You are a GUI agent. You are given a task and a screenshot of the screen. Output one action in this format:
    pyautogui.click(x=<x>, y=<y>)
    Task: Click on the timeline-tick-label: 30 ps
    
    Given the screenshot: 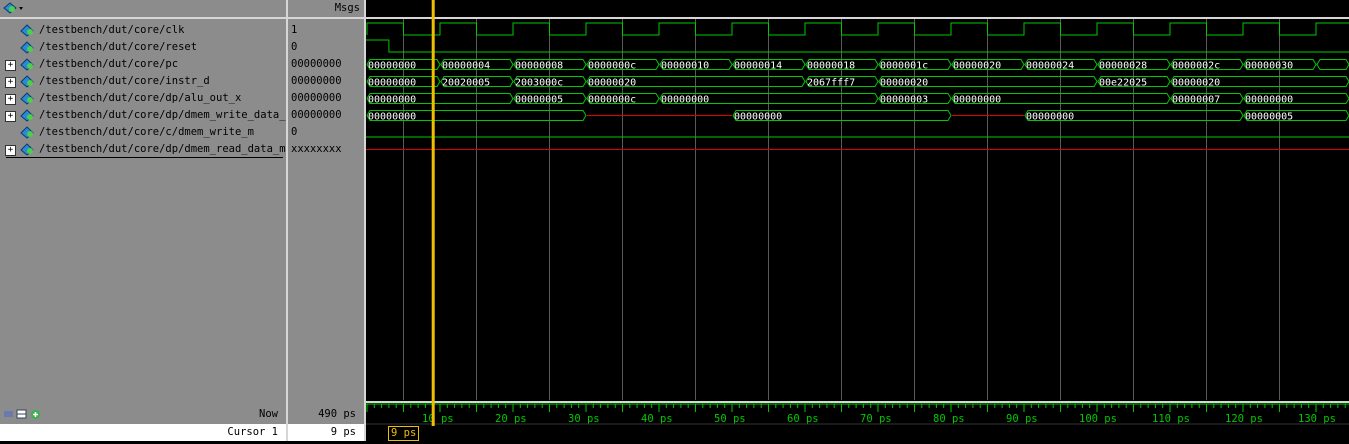 What is the action you would take?
    pyautogui.click(x=584, y=419)
    